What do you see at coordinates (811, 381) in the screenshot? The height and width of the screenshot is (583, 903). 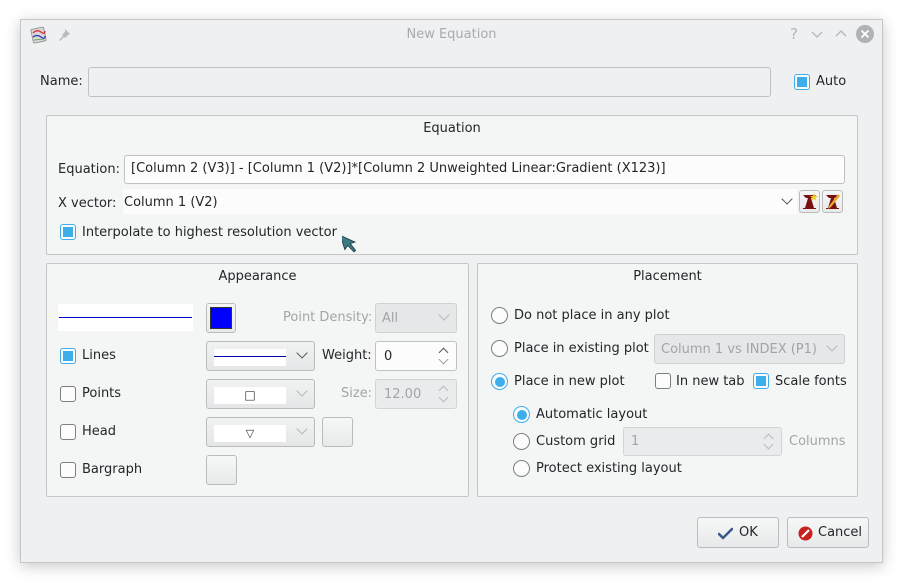 I see `scale-fonts-label: Scale fonts` at bounding box center [811, 381].